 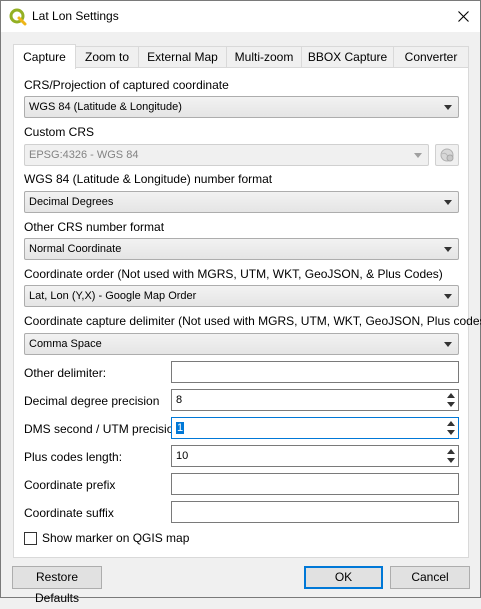 I want to click on tab-capture: Capture, so click(x=44, y=56).